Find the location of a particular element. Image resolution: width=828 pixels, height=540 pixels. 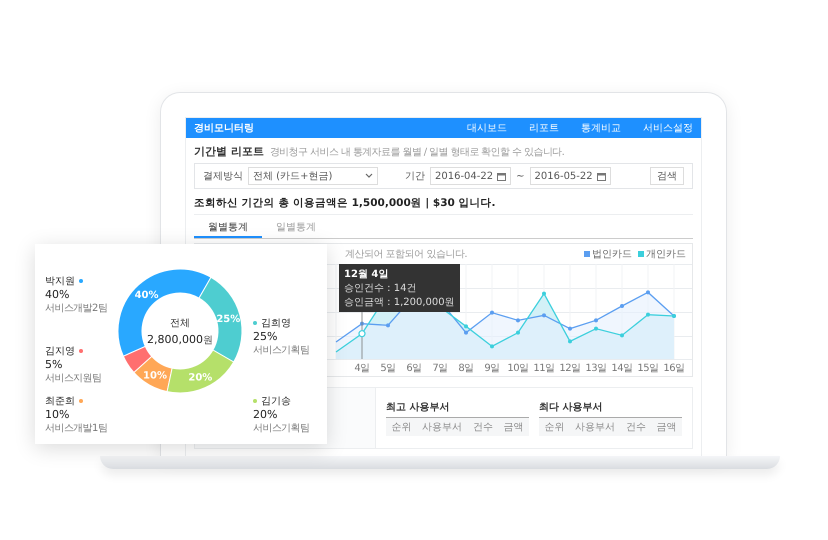

payment-select: 전체 (카드+현금) is located at coordinates (313, 176).